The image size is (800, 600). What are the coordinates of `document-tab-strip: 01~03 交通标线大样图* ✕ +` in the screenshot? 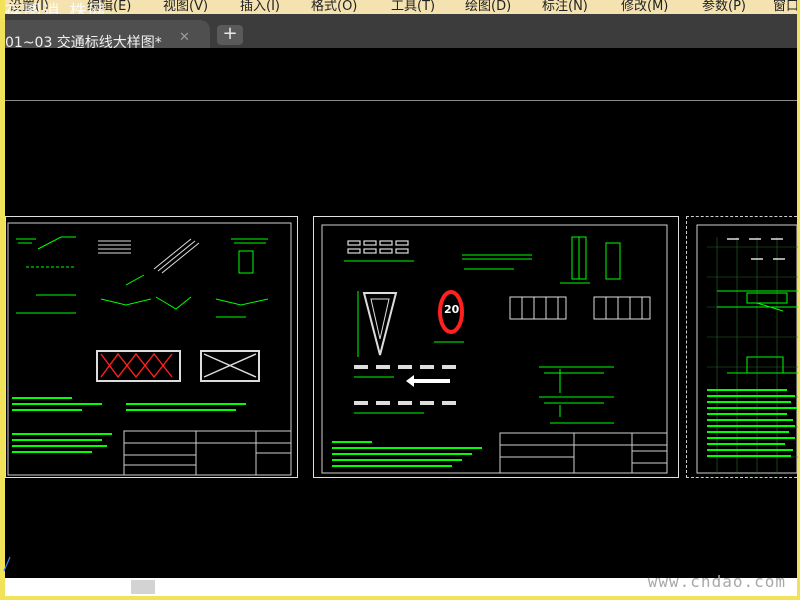 It's located at (401, 32).